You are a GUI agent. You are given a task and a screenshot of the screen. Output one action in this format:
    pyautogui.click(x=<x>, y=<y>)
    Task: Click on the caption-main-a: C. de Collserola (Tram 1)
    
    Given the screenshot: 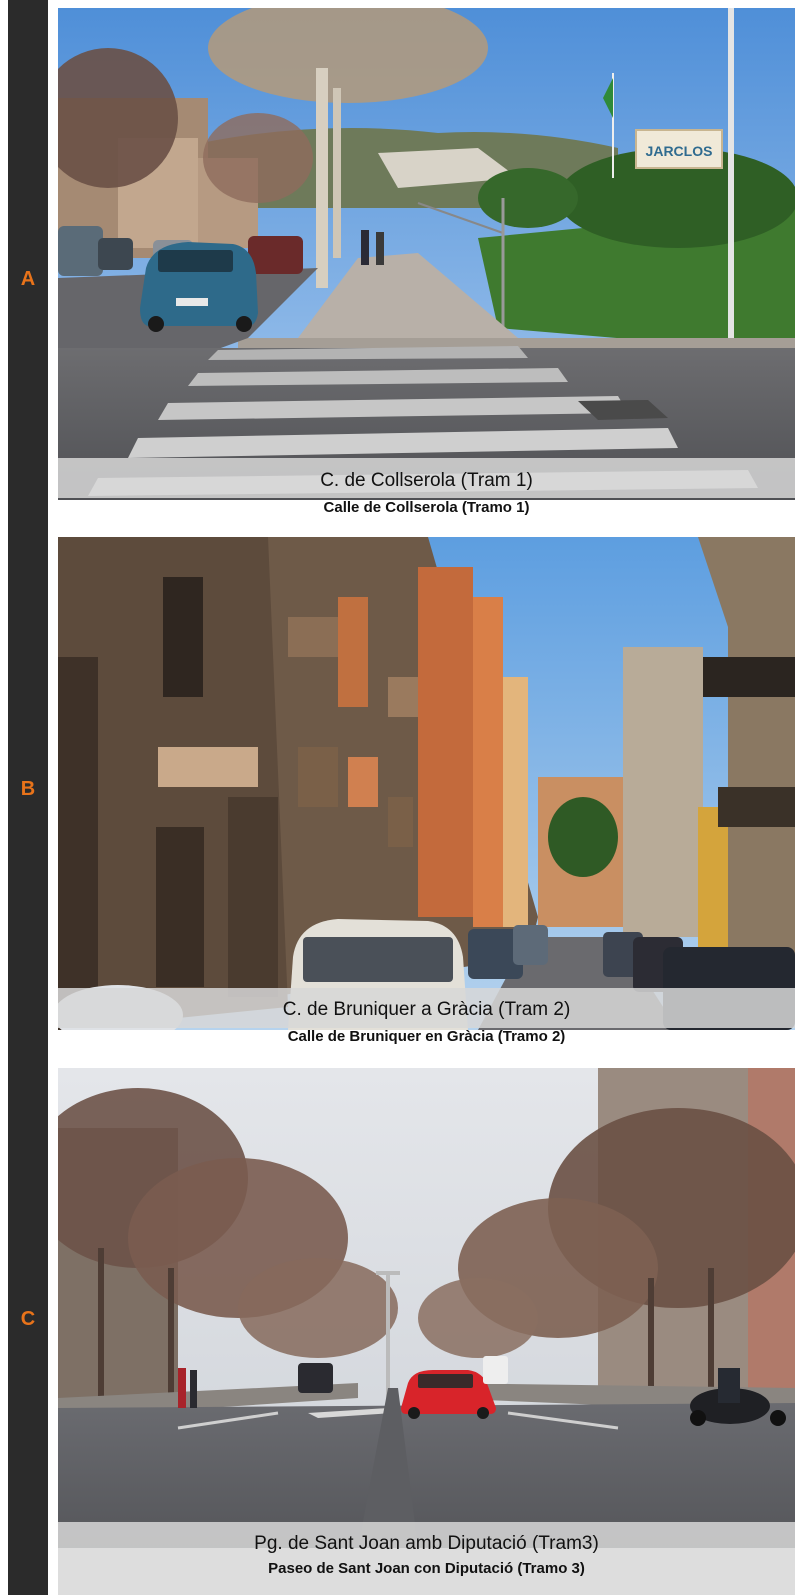 What is the action you would take?
    pyautogui.click(x=426, y=480)
    